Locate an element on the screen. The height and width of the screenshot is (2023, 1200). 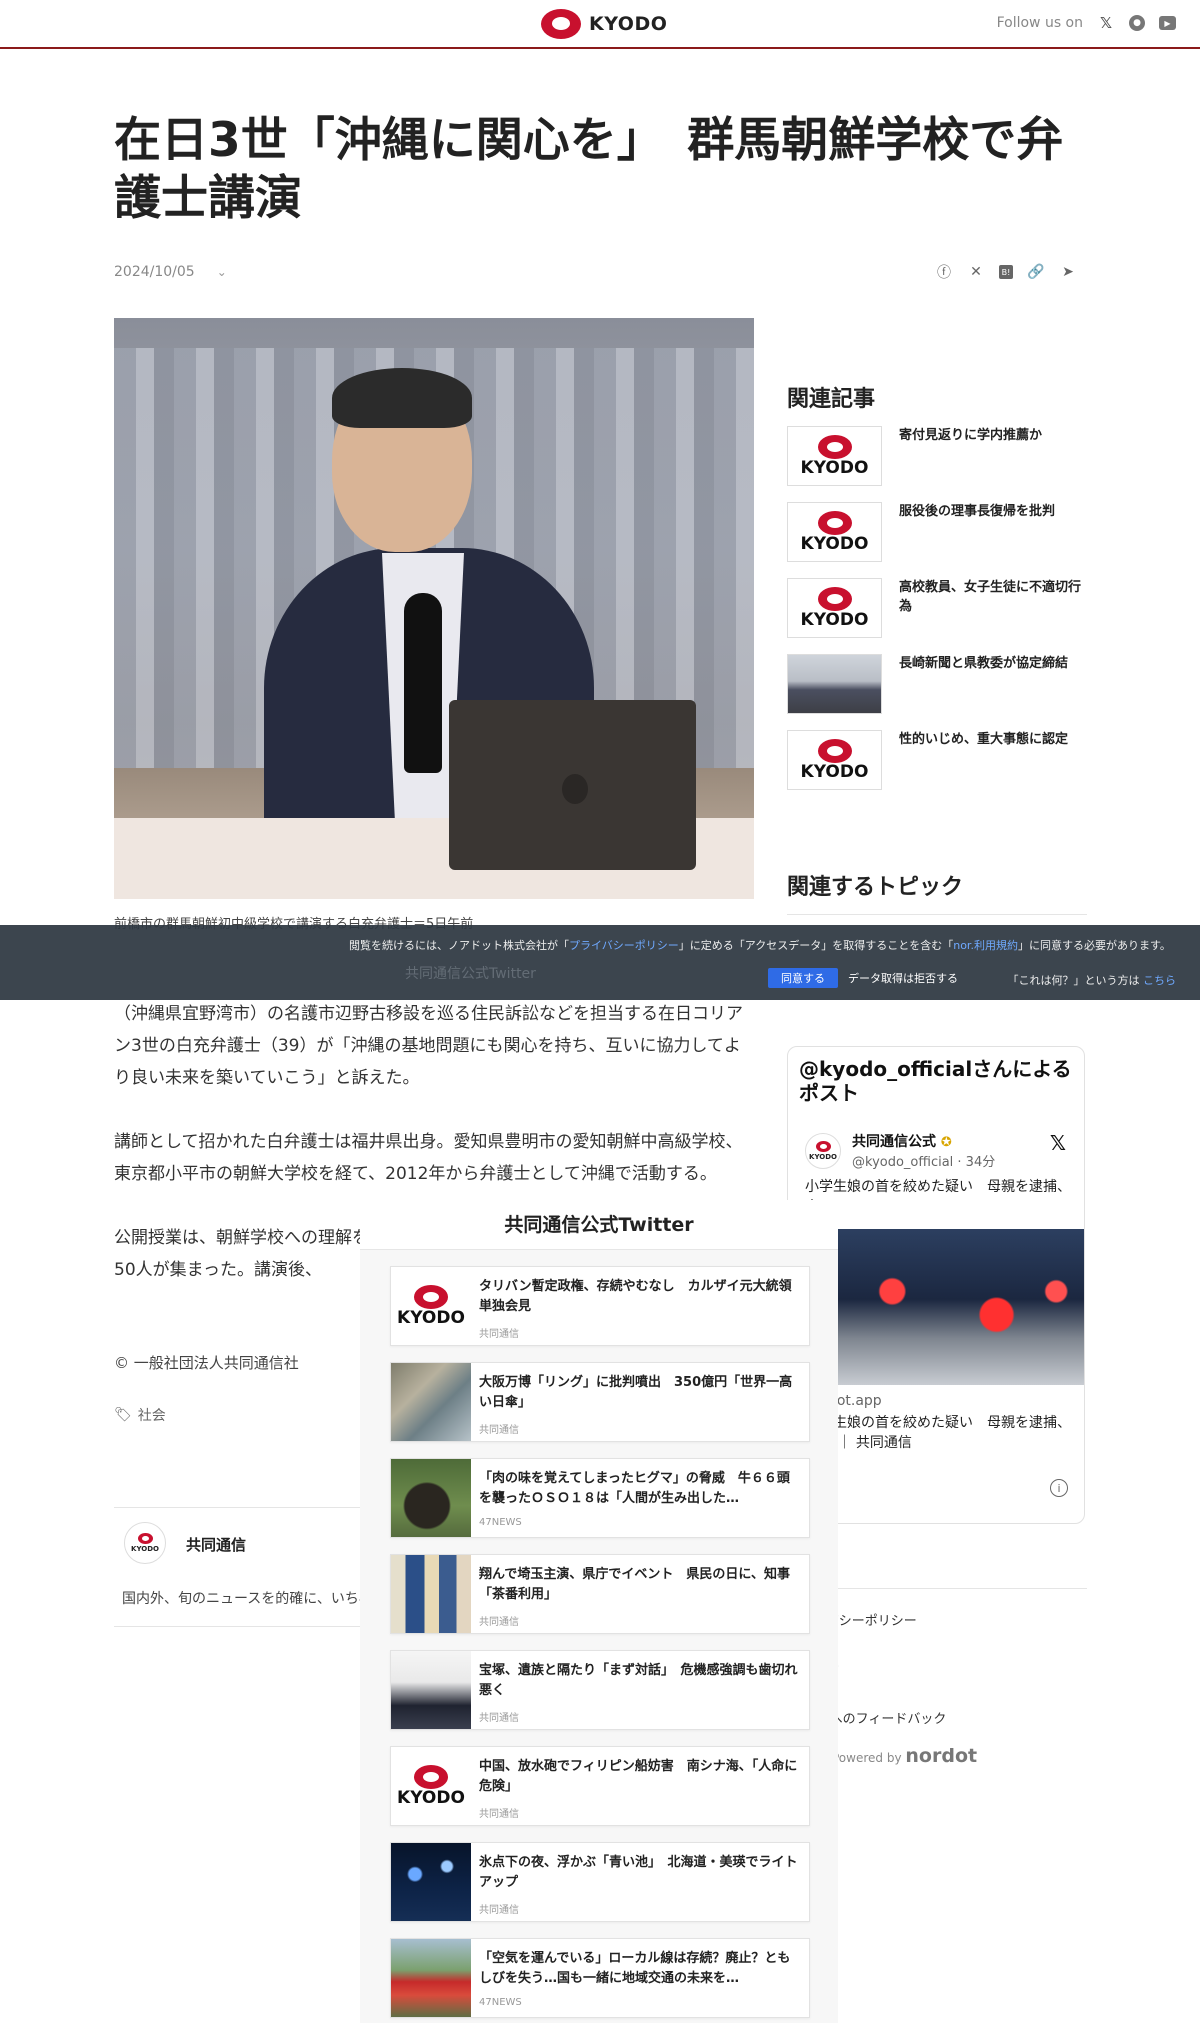
youtube-icon: ▶ is located at coordinates (1167, 23).